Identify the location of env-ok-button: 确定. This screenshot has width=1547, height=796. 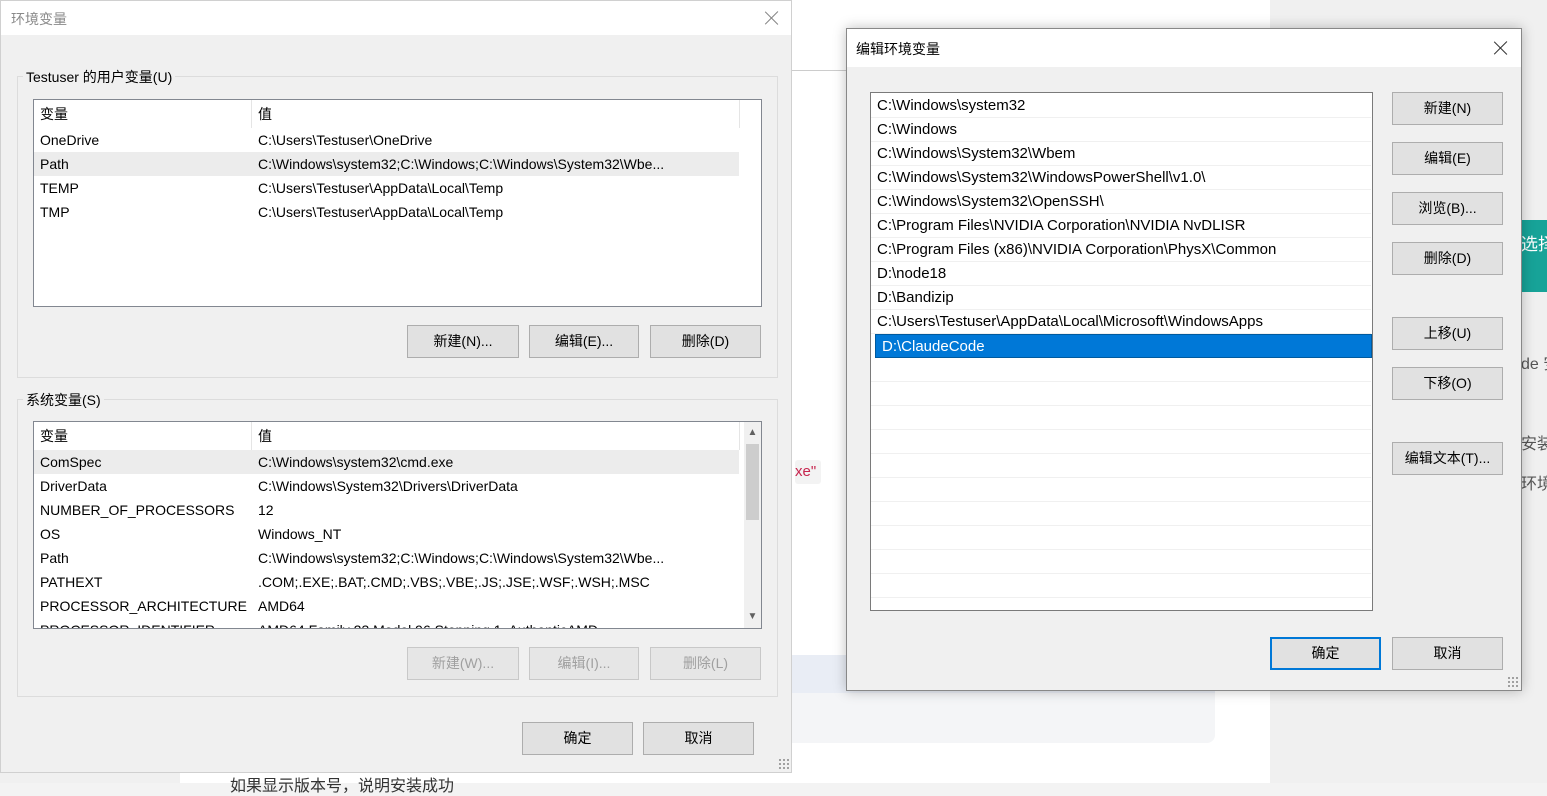
(577, 738).